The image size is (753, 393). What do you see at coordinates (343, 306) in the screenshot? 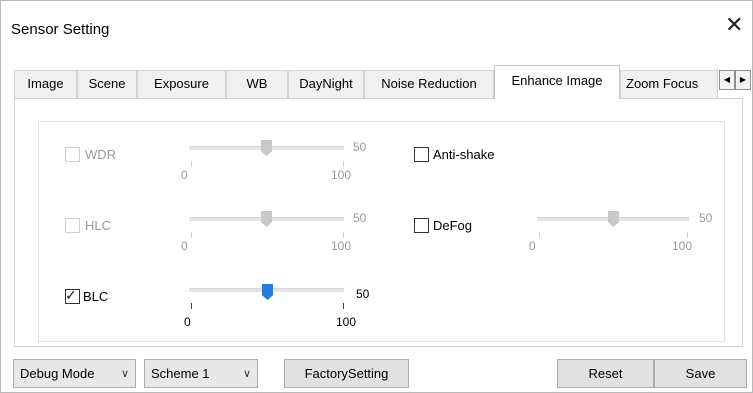
I see `blc-slider-tick-max` at bounding box center [343, 306].